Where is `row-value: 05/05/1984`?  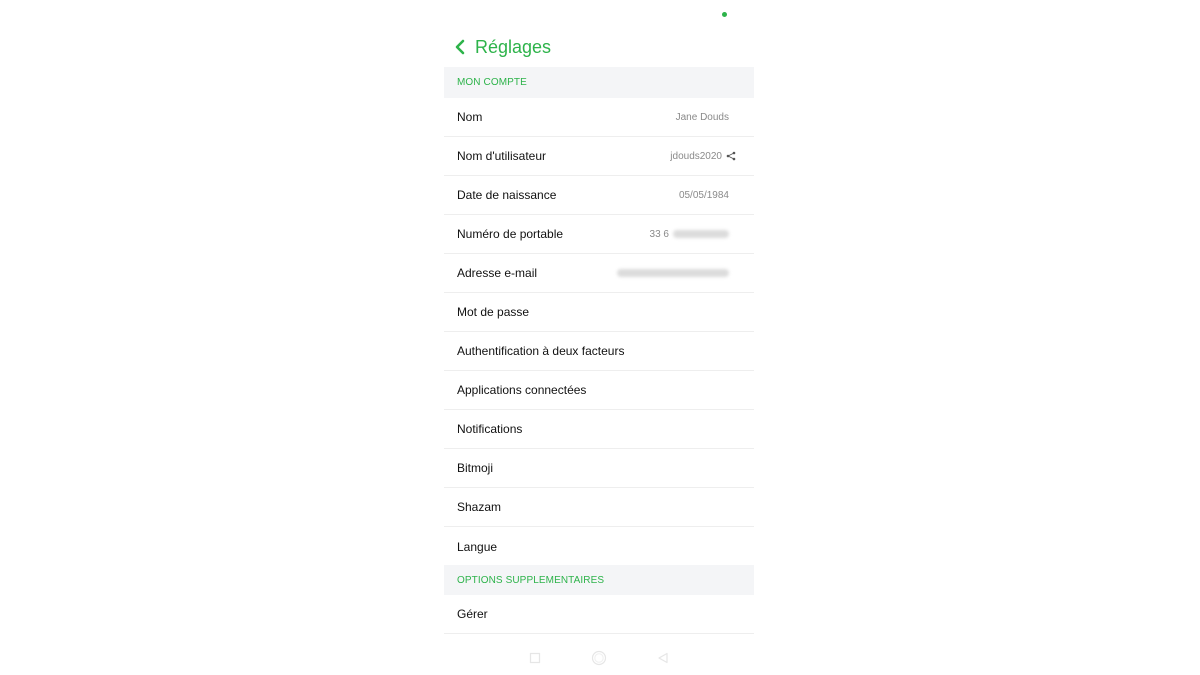
row-value: 05/05/1984 is located at coordinates (704, 195).